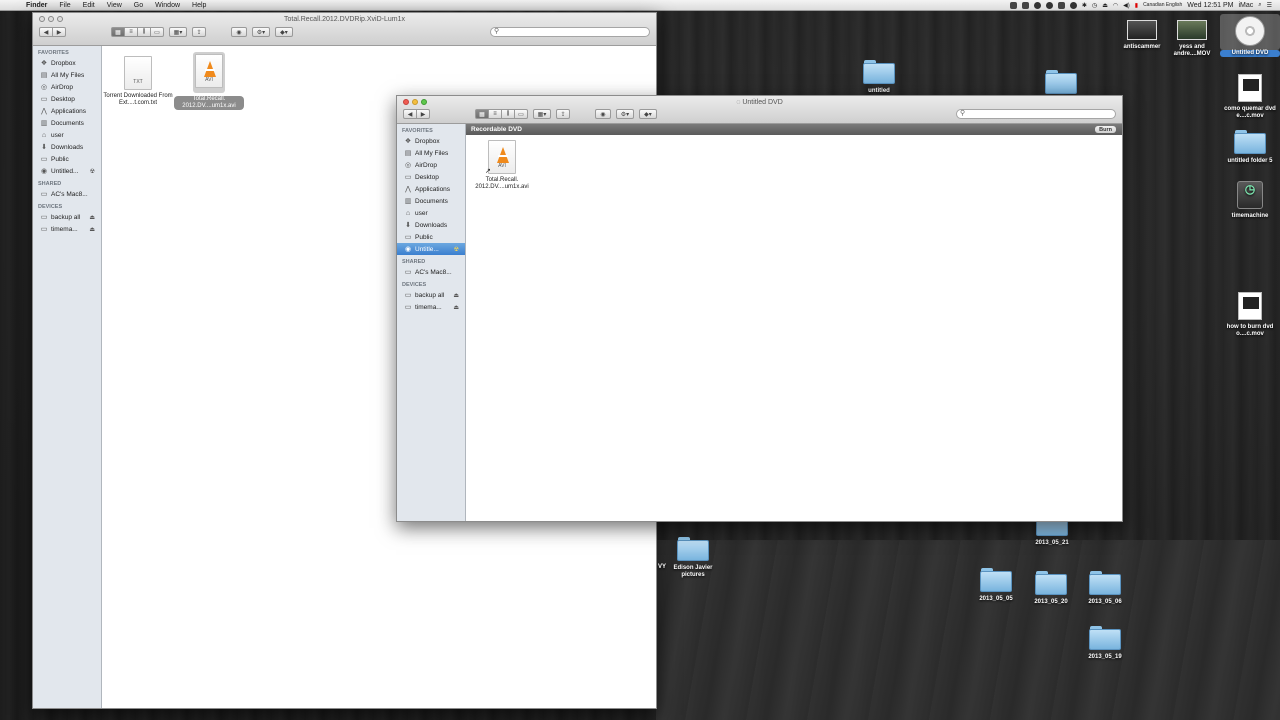 Image resolution: width=1280 pixels, height=720 pixels. I want to click on menu-help: Help, so click(199, 5).